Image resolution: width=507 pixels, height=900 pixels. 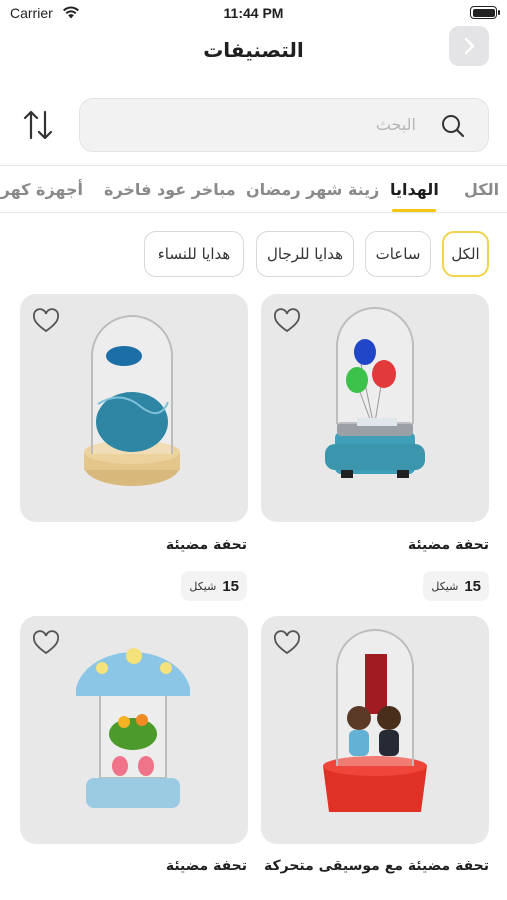 I want to click on chip-watches: ساعات, so click(x=398, y=254).